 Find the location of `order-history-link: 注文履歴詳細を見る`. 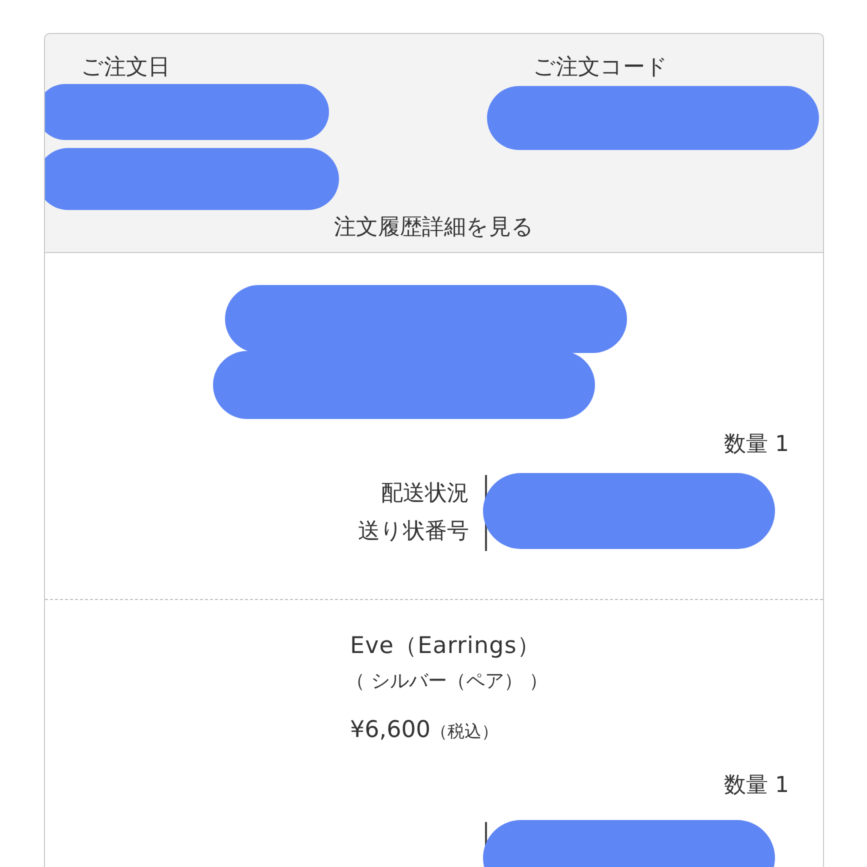

order-history-link: 注文履歴詳細を見る is located at coordinates (434, 228).